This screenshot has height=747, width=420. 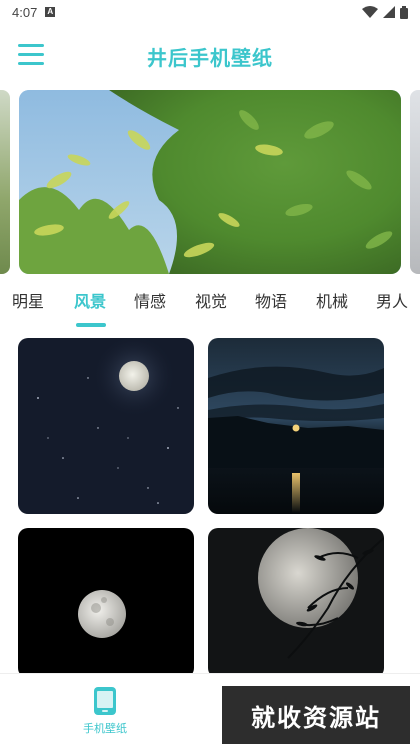 I want to click on app-header: 井后手机壁纸, so click(x=210, y=56).